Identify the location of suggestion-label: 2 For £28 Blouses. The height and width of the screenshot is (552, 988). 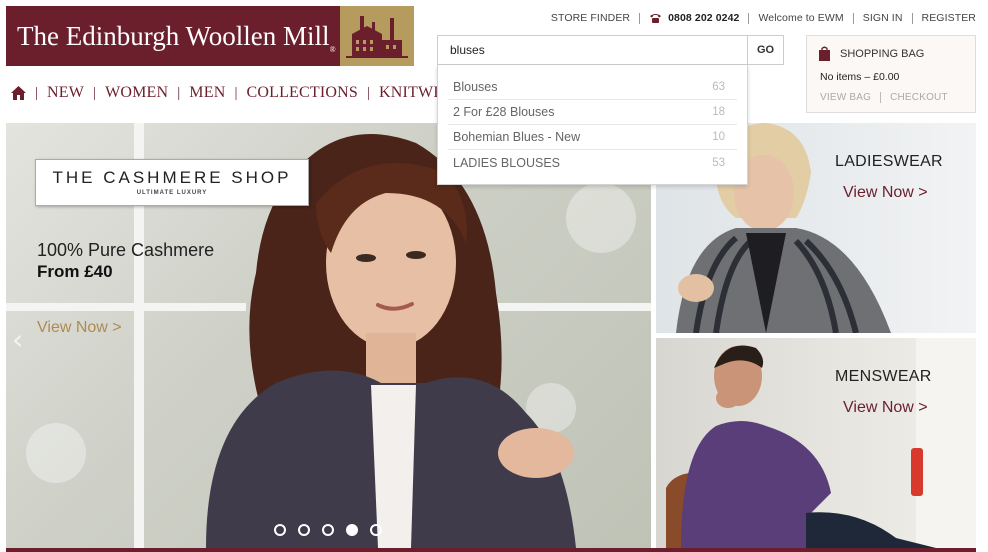
(504, 112).